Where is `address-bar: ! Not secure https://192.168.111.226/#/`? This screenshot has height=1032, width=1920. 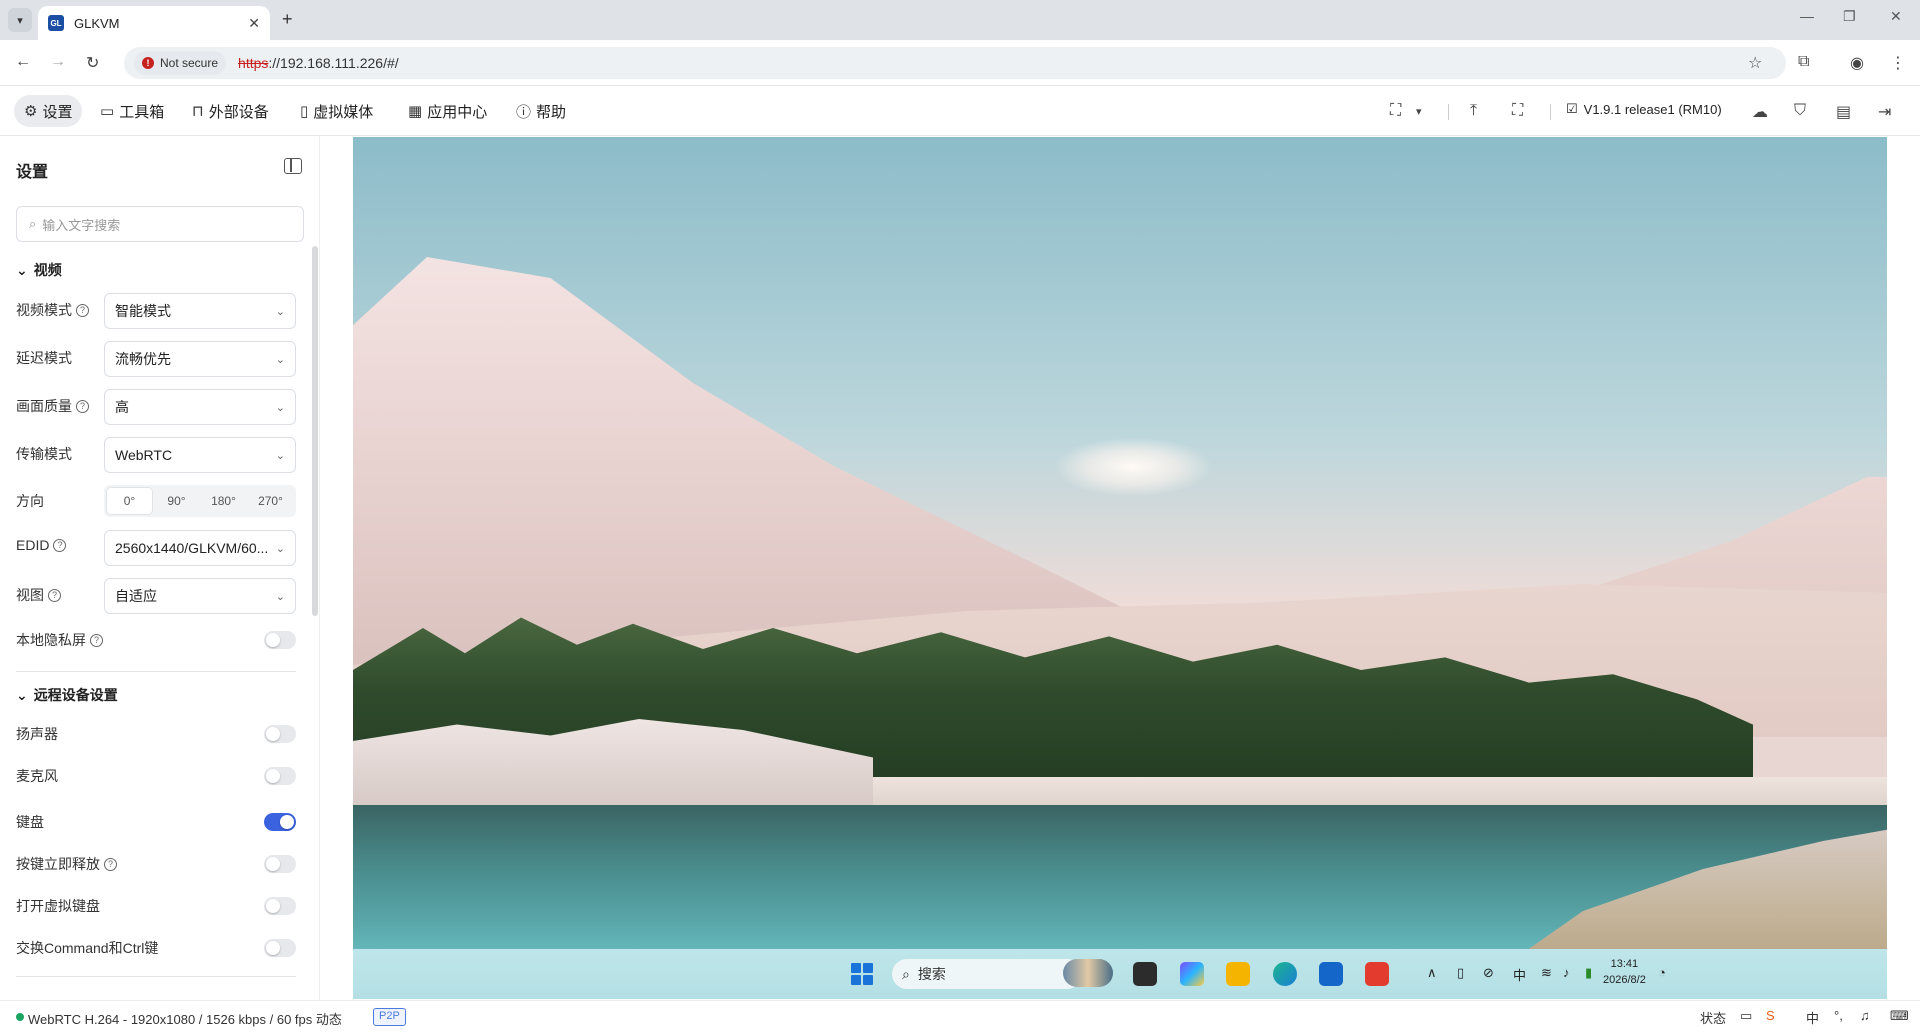
address-bar: ! Not secure https://192.168.111.226/#/ is located at coordinates (955, 63).